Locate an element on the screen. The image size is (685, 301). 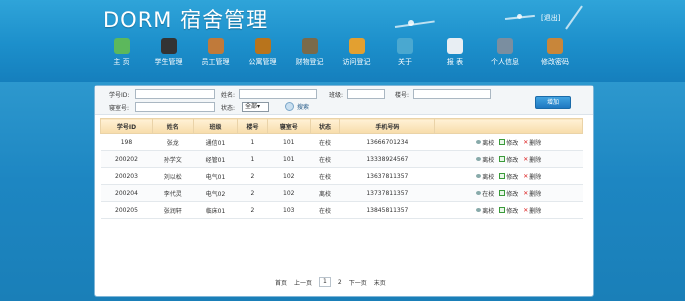
main-nav: 主 页 学生管理 员工管理 公寓管理 财物登记 访问登记 关于 报 表 个人信息 修改密码 is located at coordinates (339, 56).